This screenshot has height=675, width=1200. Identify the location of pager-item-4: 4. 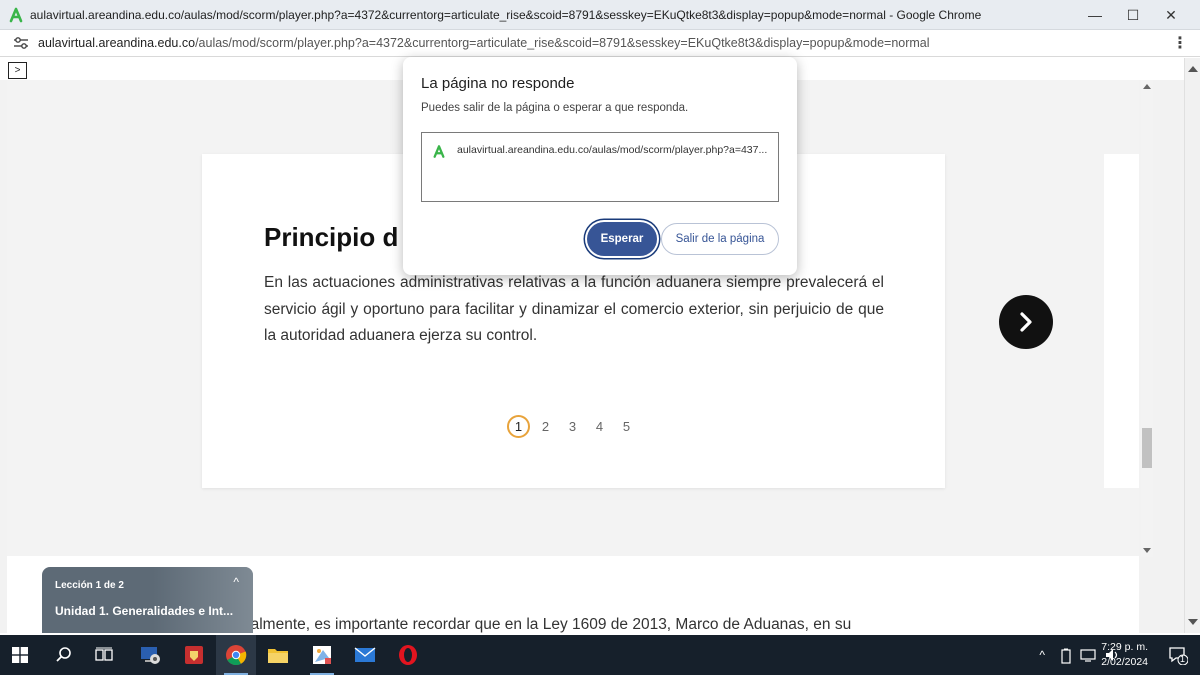
(599, 426).